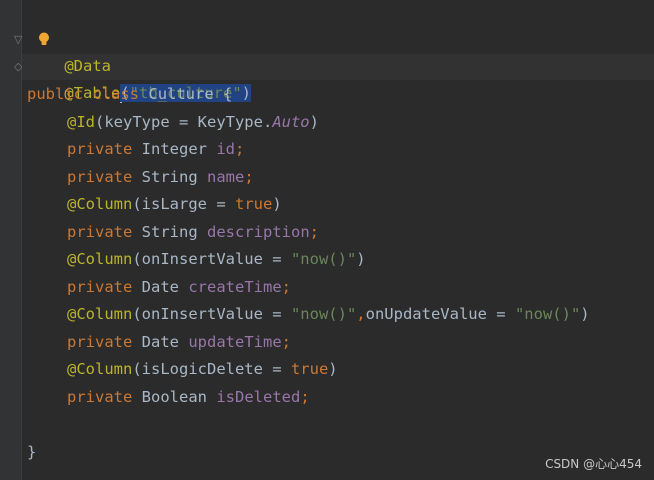 This screenshot has width=654, height=480. I want to click on code-line-8: private String description;, so click(173, 232).